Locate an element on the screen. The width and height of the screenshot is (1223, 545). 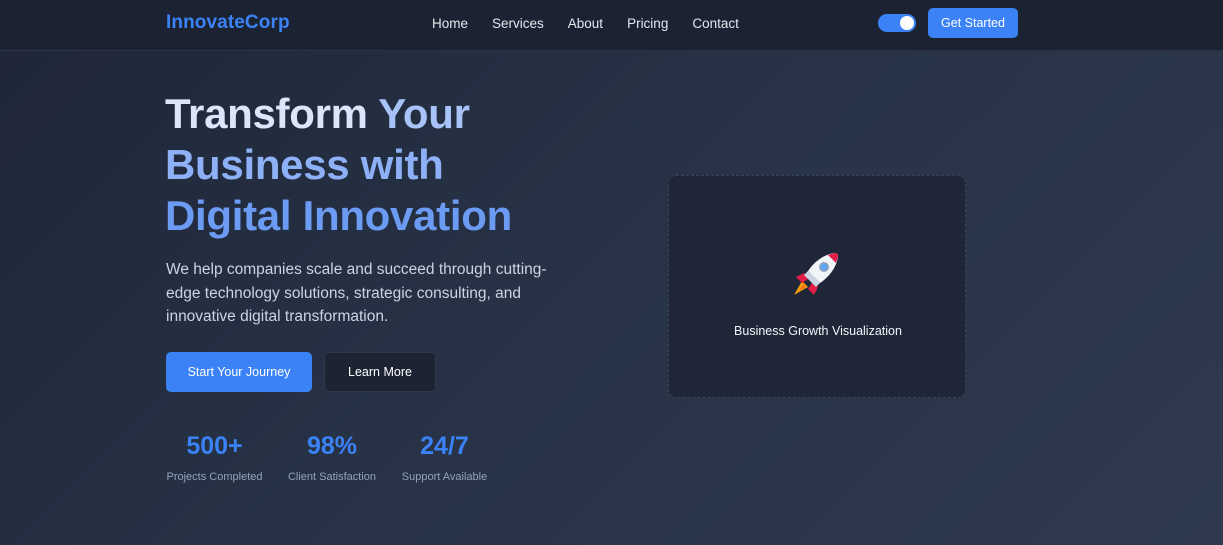
stat-satisfaction: 98% Client Satisfaction is located at coordinates (332, 456).